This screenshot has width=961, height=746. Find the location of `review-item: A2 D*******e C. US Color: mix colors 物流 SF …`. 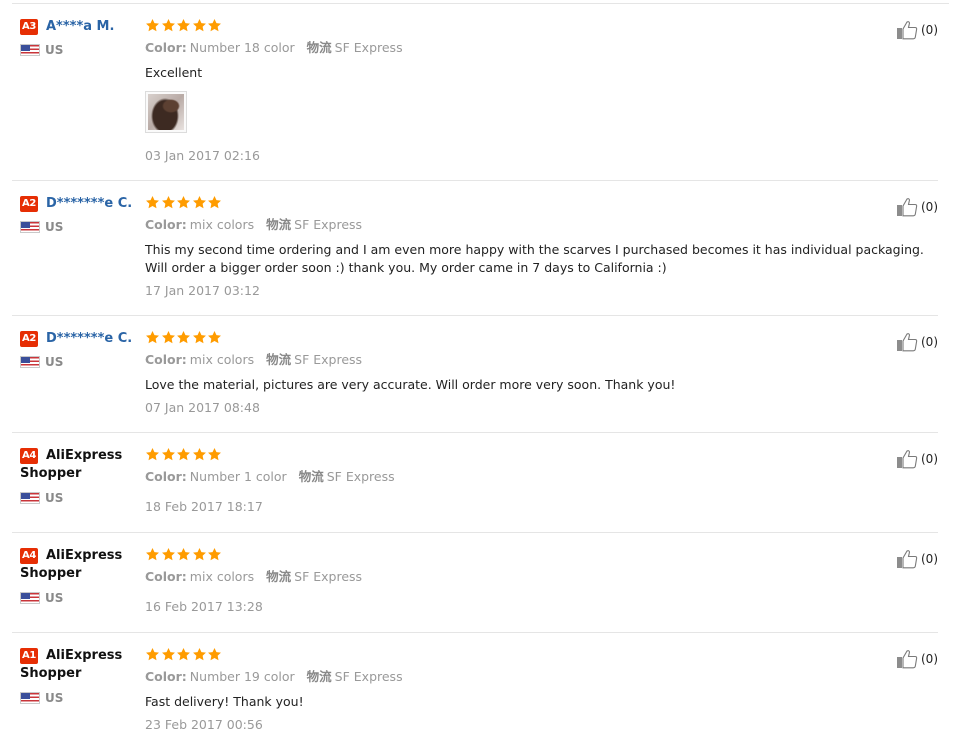

review-item: A2 D*******e C. US Color: mix colors 物流 SF … is located at coordinates (475, 381).